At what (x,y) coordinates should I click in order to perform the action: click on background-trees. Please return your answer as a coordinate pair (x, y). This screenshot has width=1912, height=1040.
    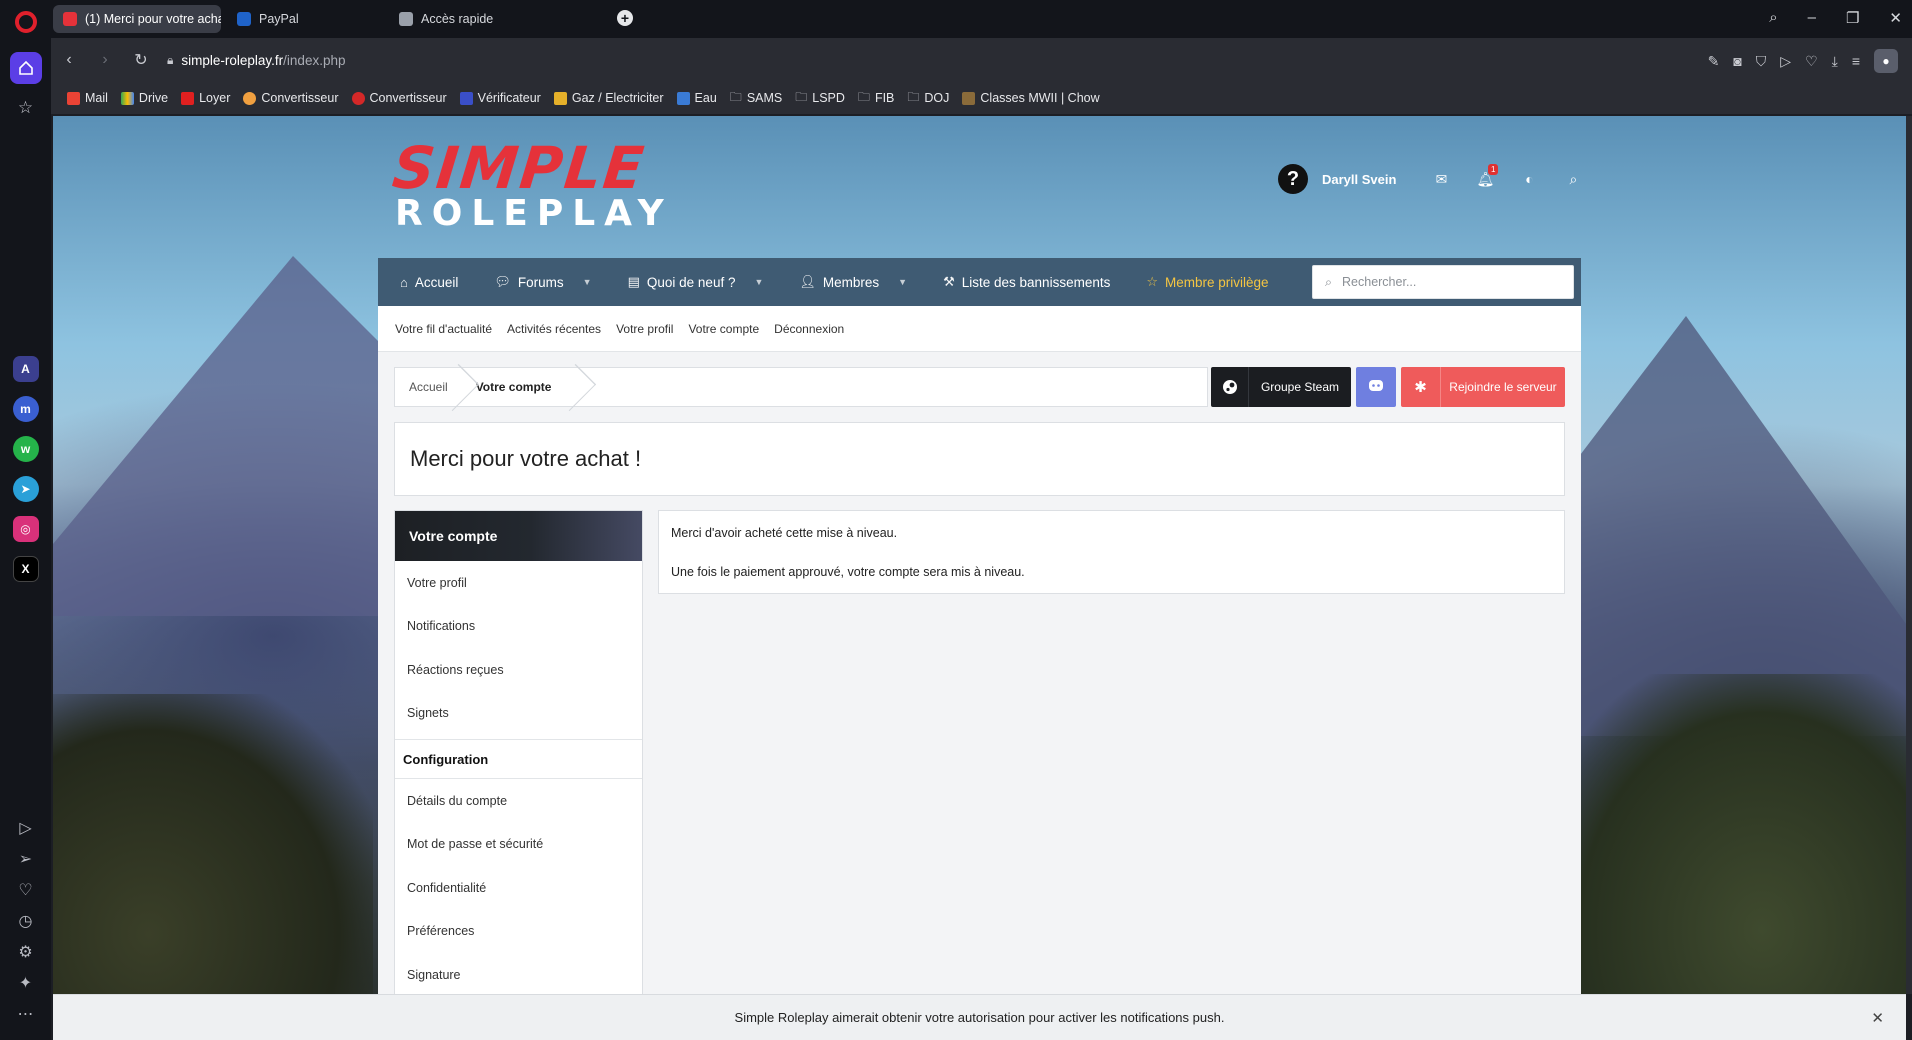
    Looking at the image, I should click on (213, 844).